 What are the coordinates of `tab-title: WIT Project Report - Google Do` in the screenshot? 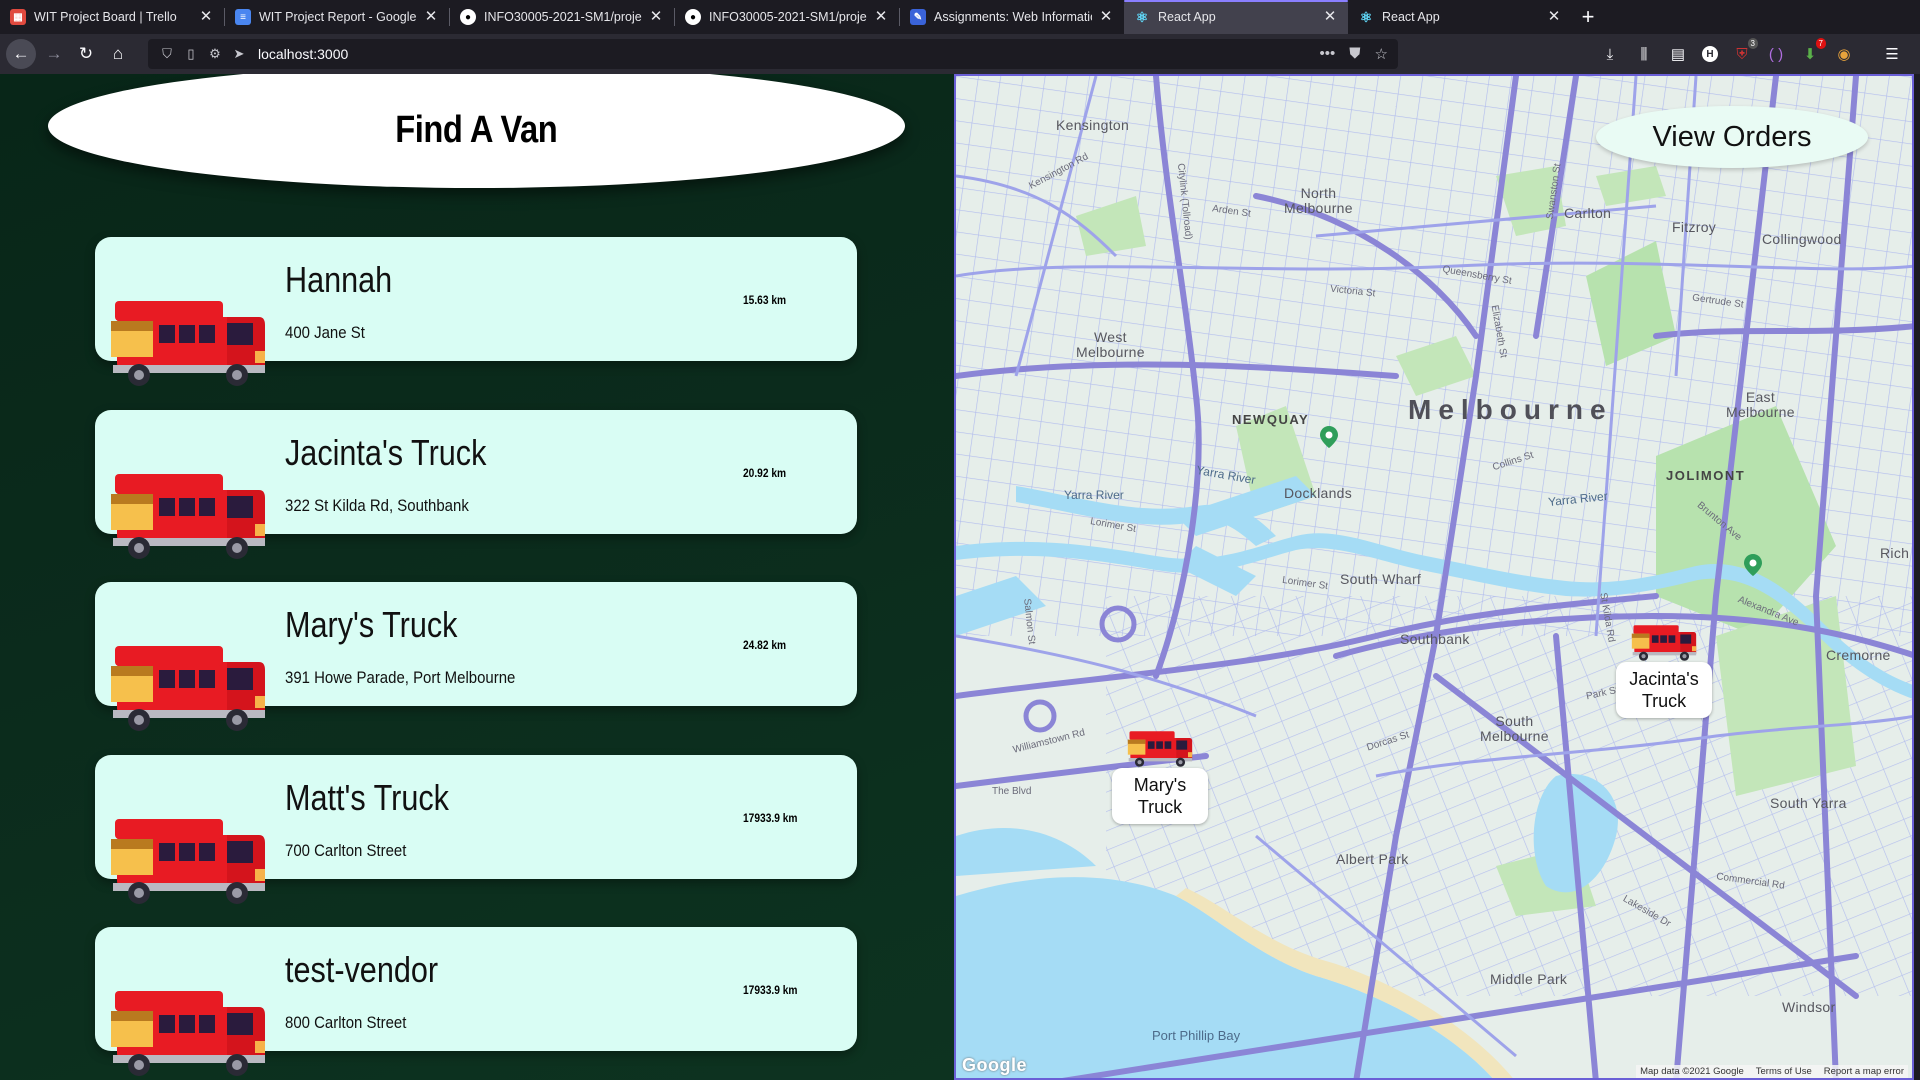 It's located at (338, 17).